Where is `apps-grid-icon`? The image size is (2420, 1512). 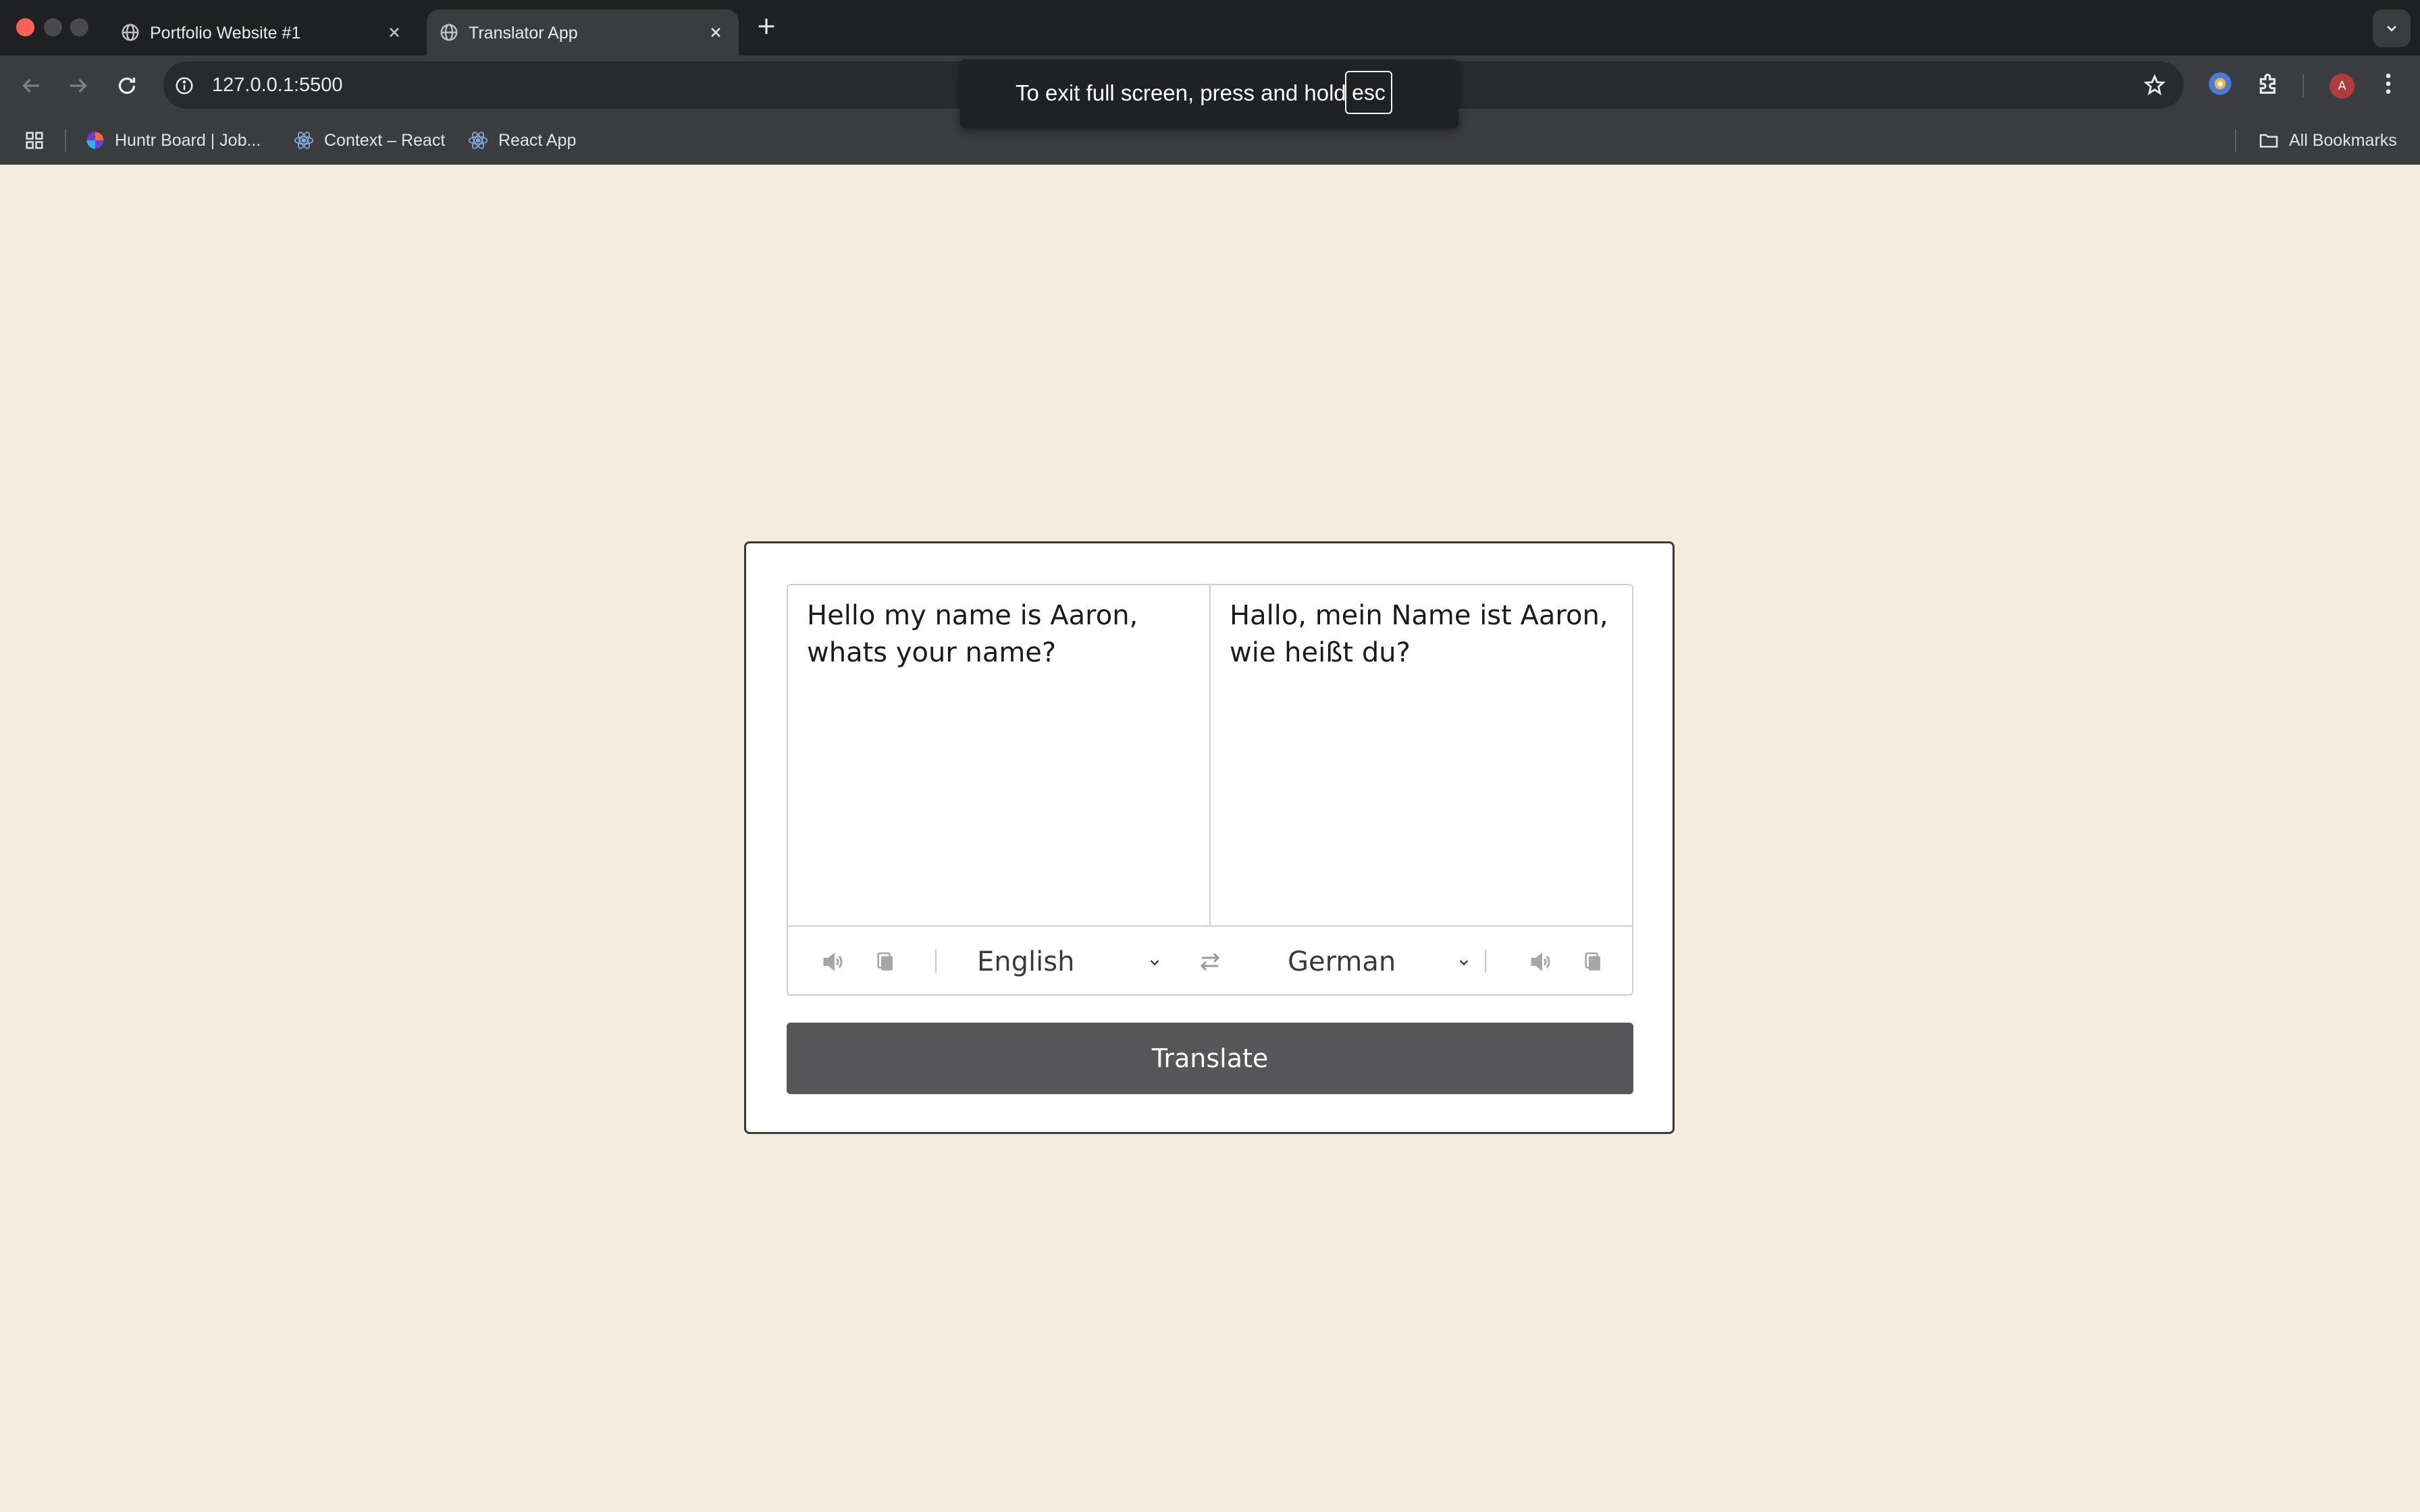 apps-grid-icon is located at coordinates (34, 140).